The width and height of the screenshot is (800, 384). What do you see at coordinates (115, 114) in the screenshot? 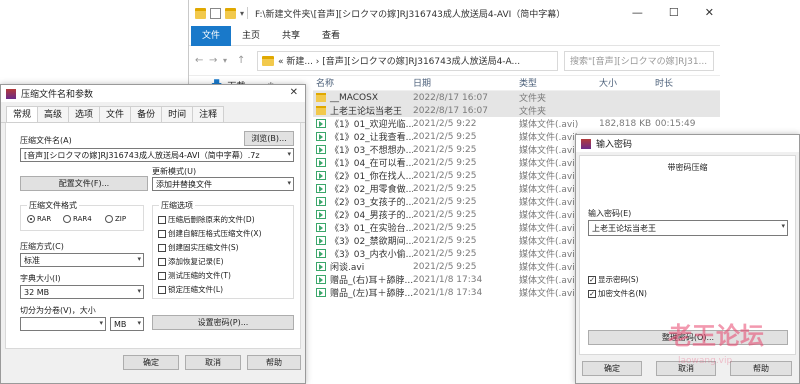
I see `tab-files: 文件` at bounding box center [115, 114].